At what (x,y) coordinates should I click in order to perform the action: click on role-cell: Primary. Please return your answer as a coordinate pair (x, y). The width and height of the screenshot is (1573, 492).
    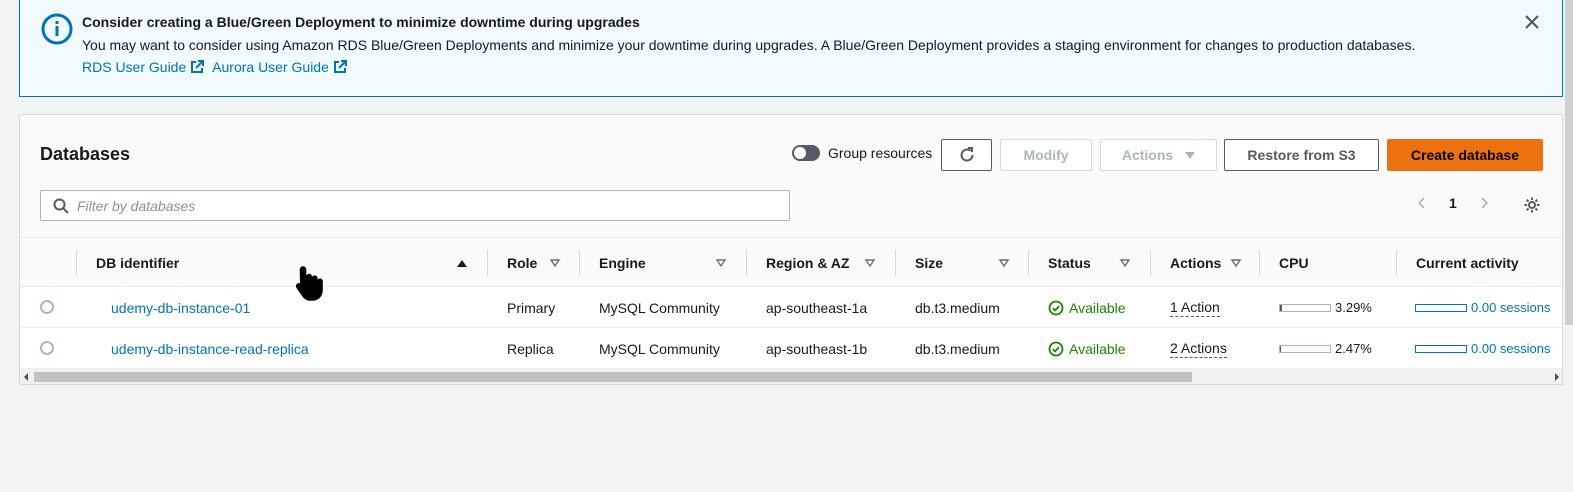
    Looking at the image, I should click on (531, 307).